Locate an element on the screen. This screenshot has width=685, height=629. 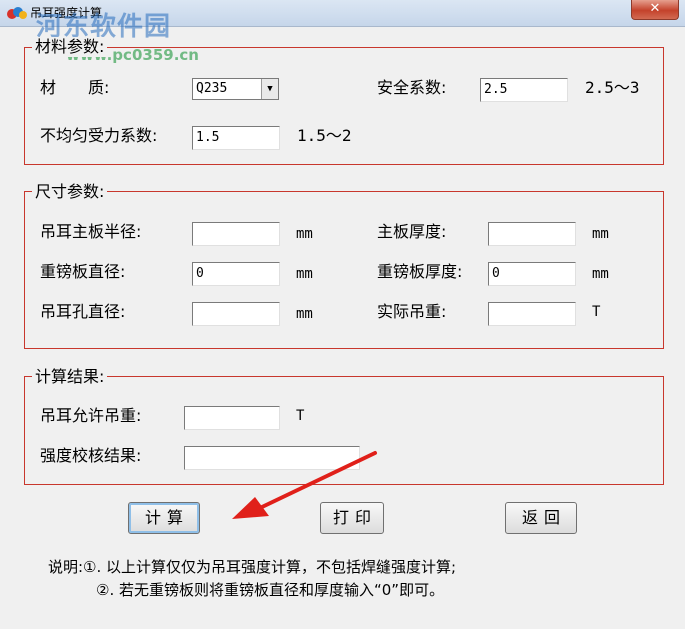
main-thickness-label: 主板厚度: is located at coordinates (412, 231).